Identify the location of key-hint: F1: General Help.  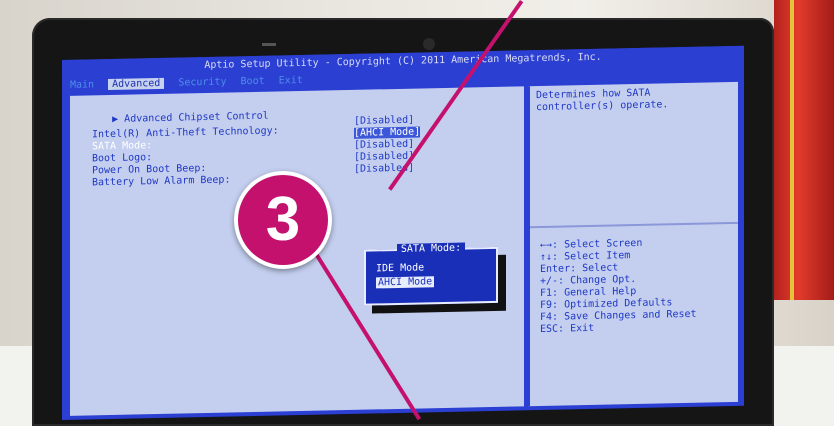
(588, 292).